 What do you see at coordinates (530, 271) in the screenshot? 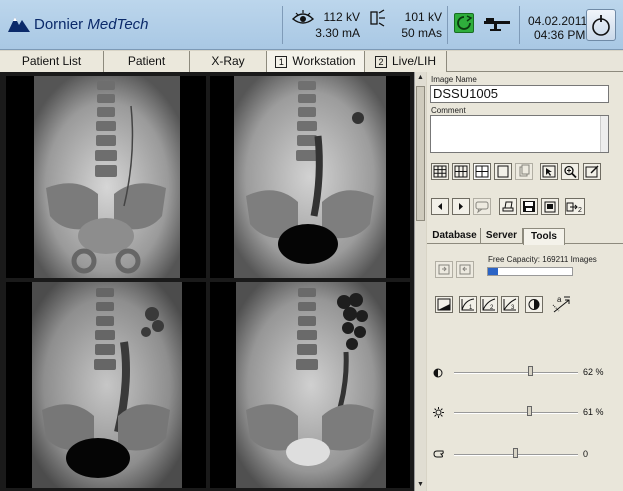
I see `capacity-bar` at bounding box center [530, 271].